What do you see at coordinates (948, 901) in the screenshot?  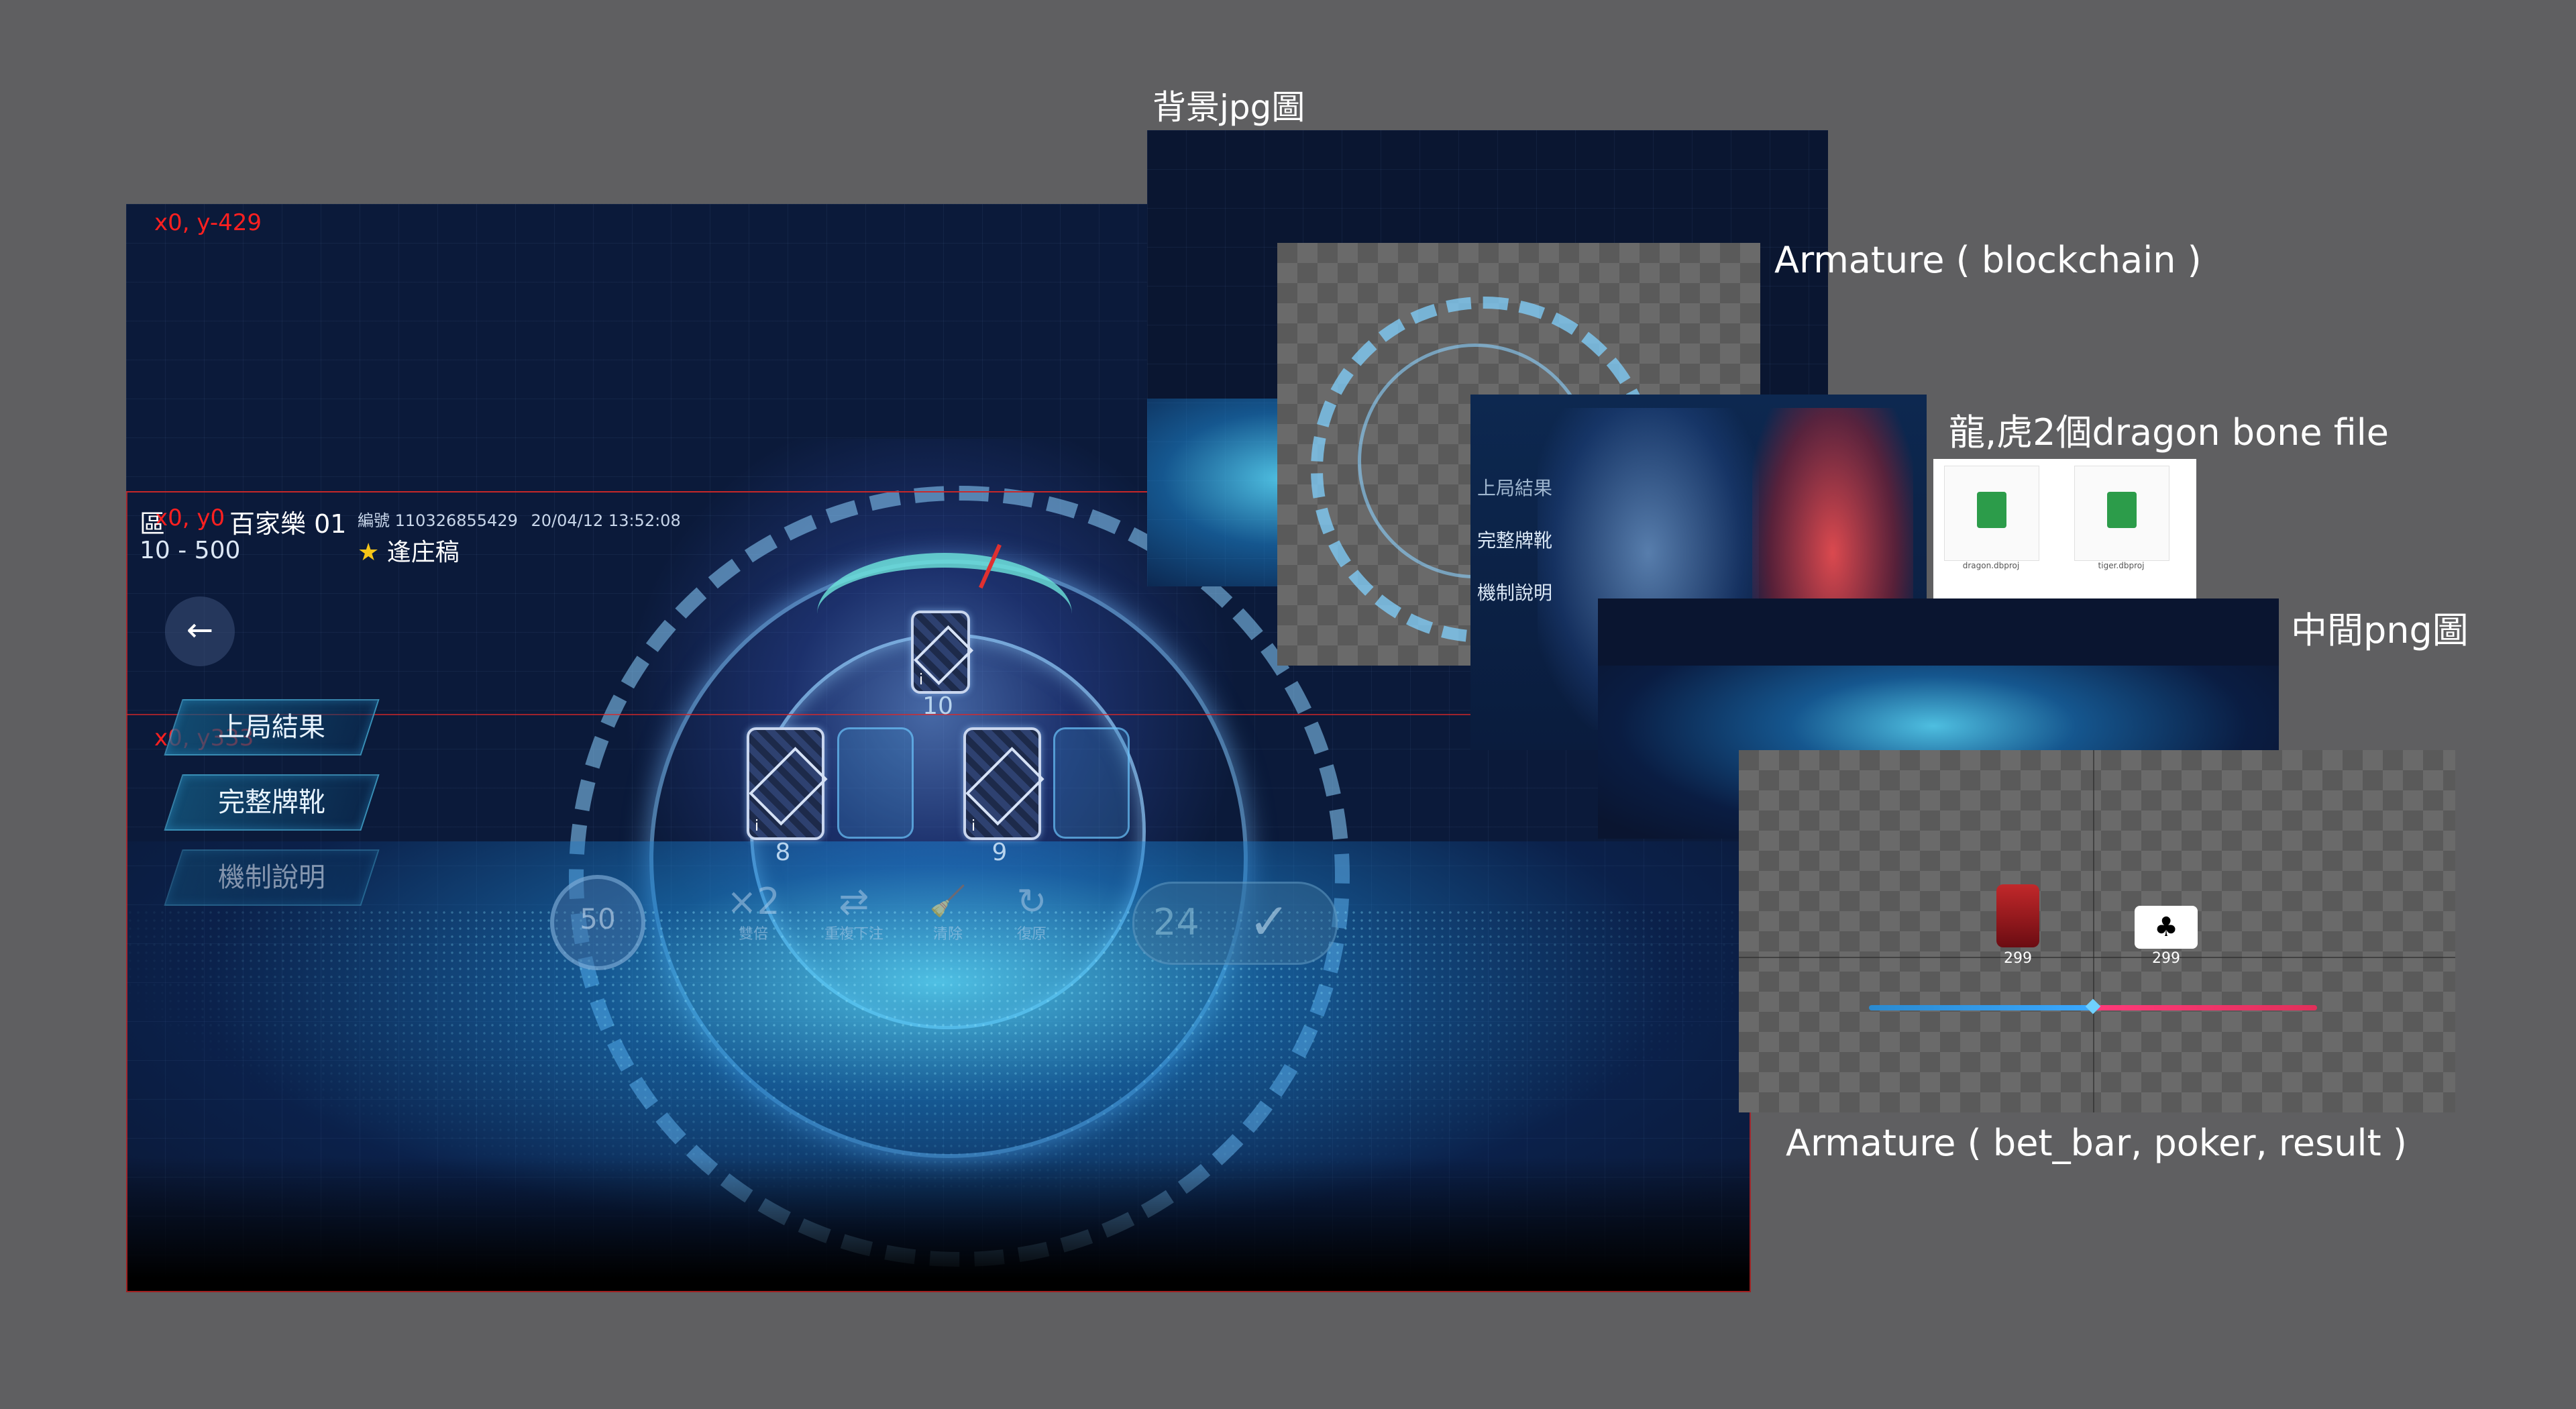 I see `broom-icon: 🧹` at bounding box center [948, 901].